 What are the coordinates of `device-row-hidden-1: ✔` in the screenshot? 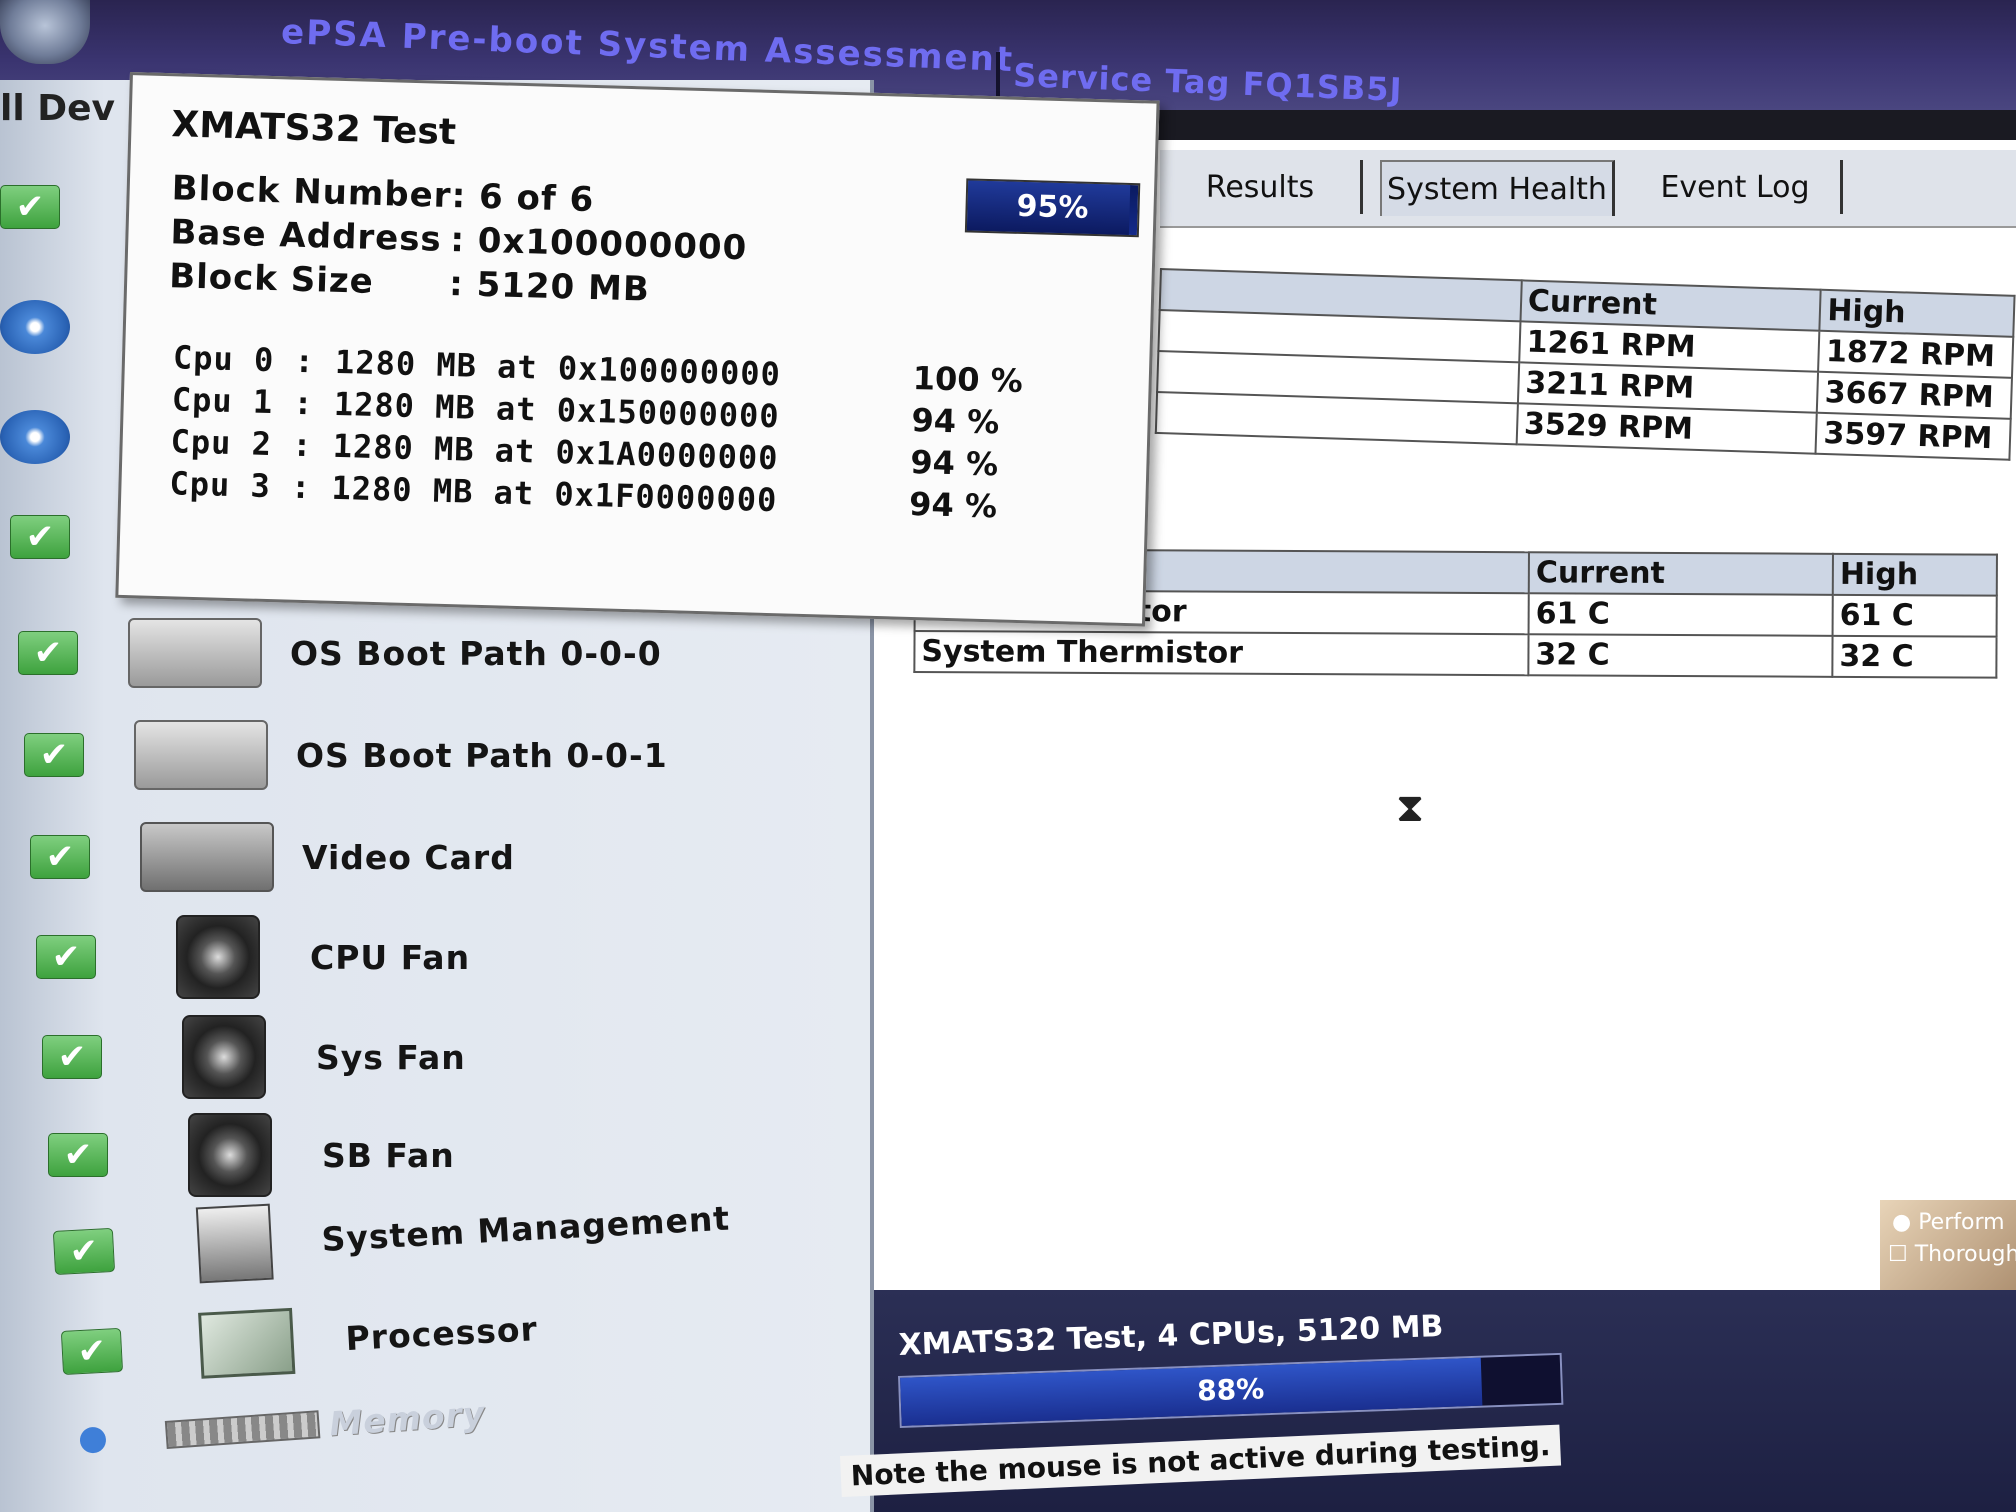 It's located at (30, 207).